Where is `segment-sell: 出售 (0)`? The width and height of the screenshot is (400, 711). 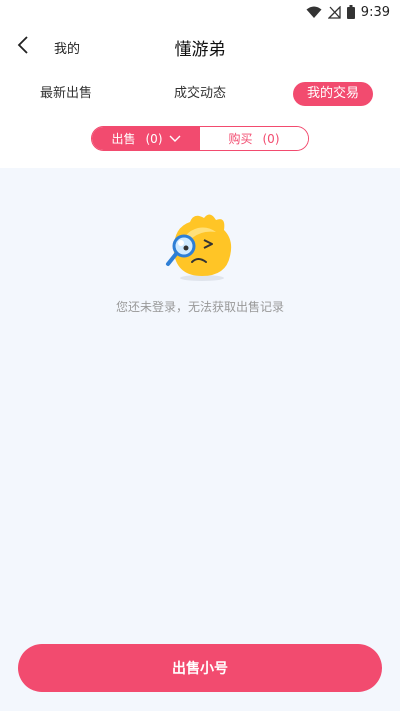
segment-sell: 出售 (0) is located at coordinates (146, 138).